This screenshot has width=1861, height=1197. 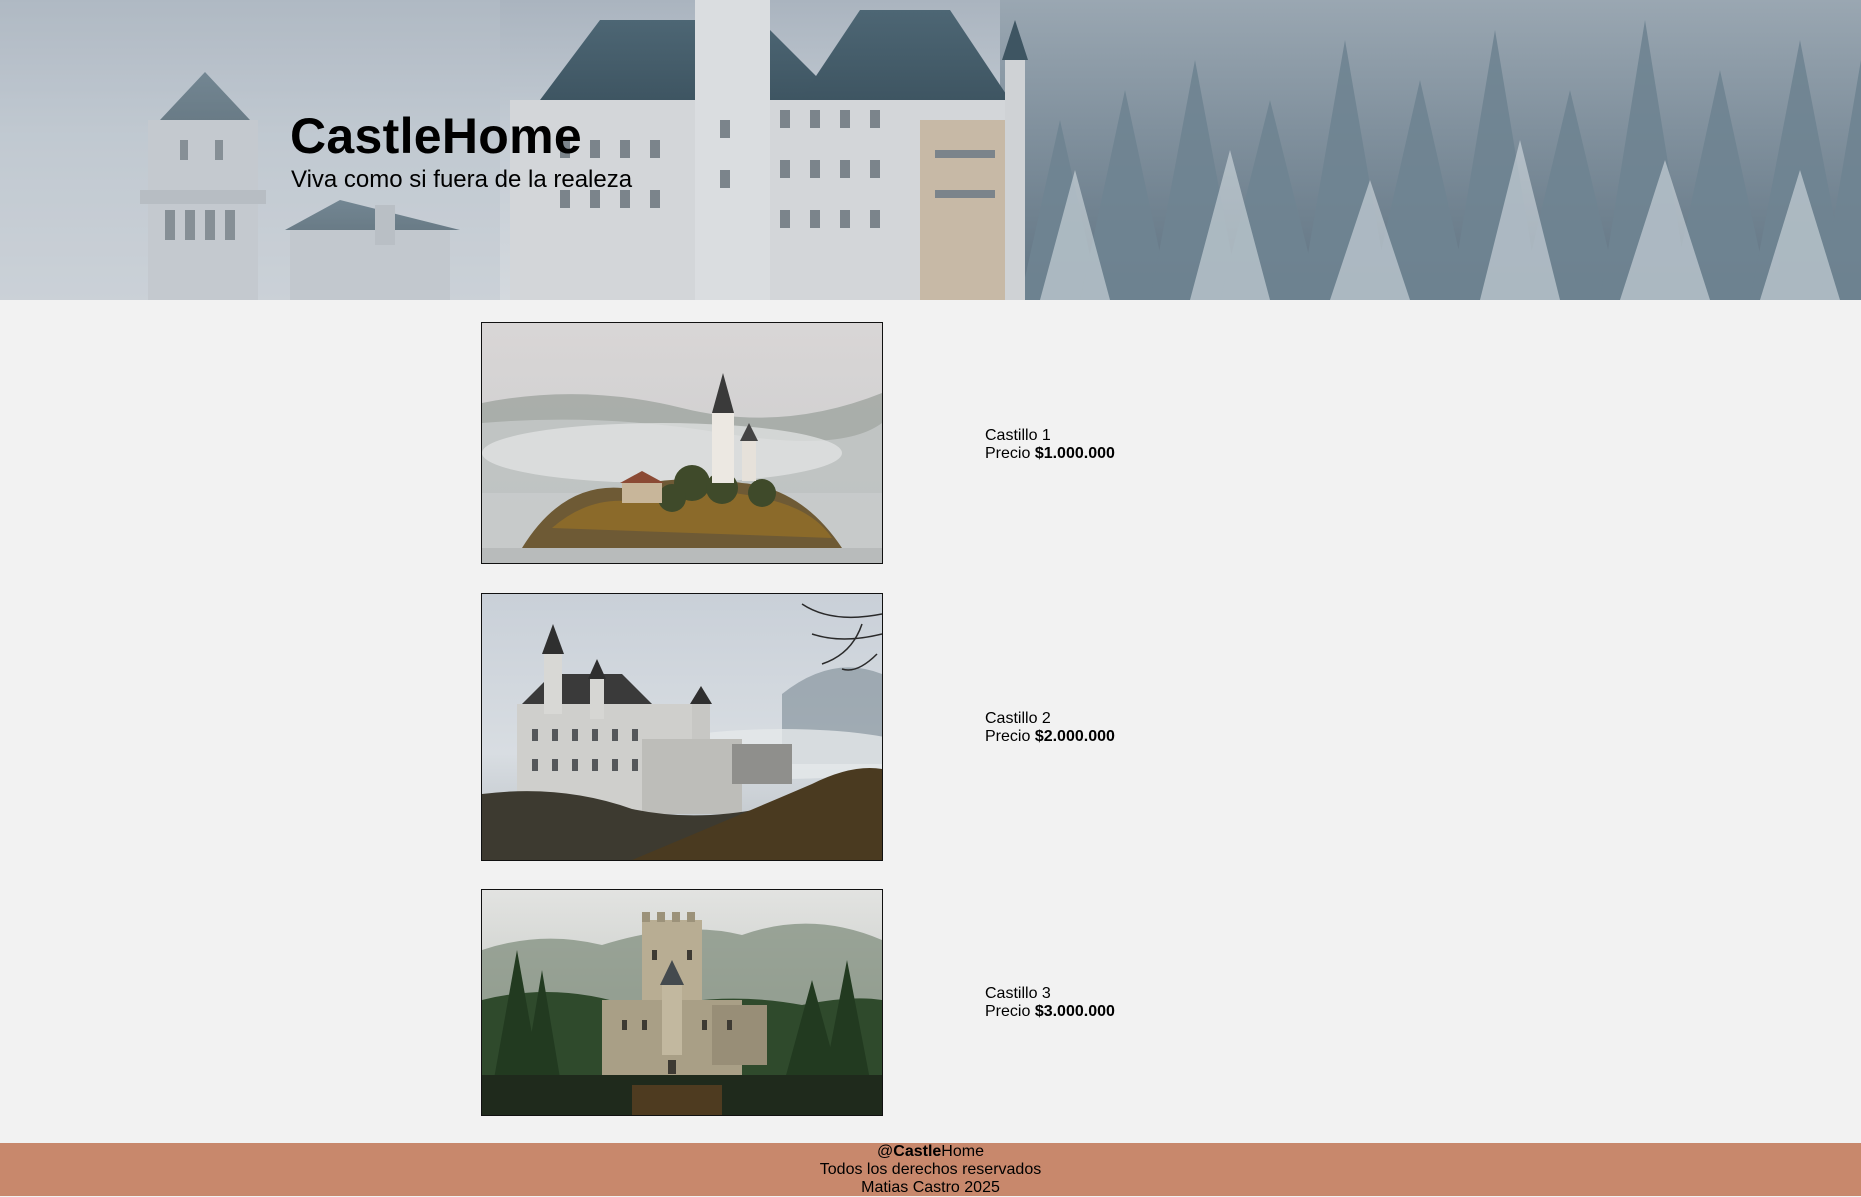 What do you see at coordinates (1018, 435) in the screenshot?
I see `listing-name: Castillo 1` at bounding box center [1018, 435].